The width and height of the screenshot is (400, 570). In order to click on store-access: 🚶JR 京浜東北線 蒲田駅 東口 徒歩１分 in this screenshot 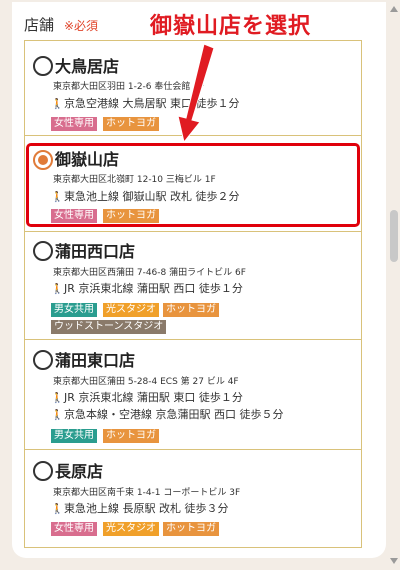, I will do `click(147, 397)`.